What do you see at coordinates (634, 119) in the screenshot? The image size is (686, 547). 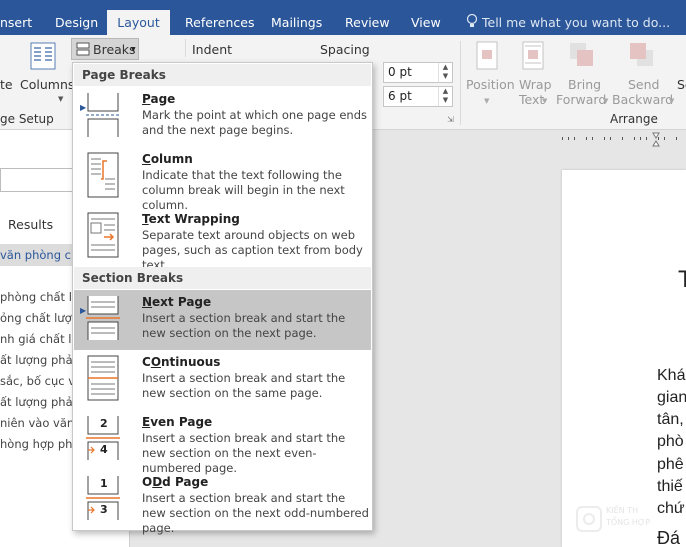 I see `arrange-group-label: Arrange` at bounding box center [634, 119].